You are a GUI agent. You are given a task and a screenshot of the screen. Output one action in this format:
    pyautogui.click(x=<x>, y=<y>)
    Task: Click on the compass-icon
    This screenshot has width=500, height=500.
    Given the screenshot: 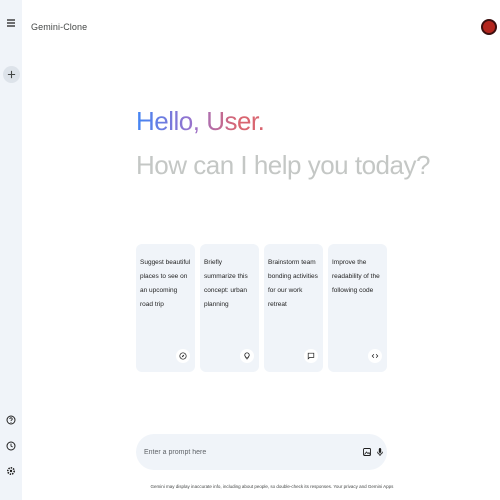 What is the action you would take?
    pyautogui.click(x=183, y=356)
    